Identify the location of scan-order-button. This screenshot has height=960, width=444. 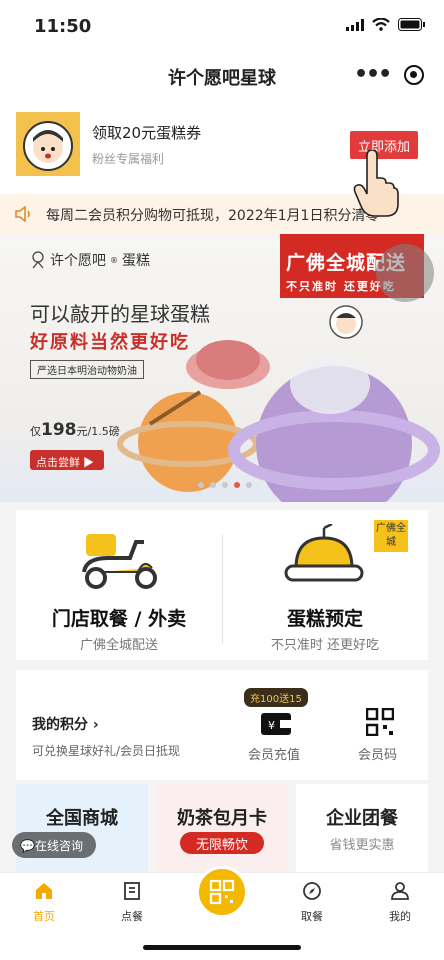
(222, 892).